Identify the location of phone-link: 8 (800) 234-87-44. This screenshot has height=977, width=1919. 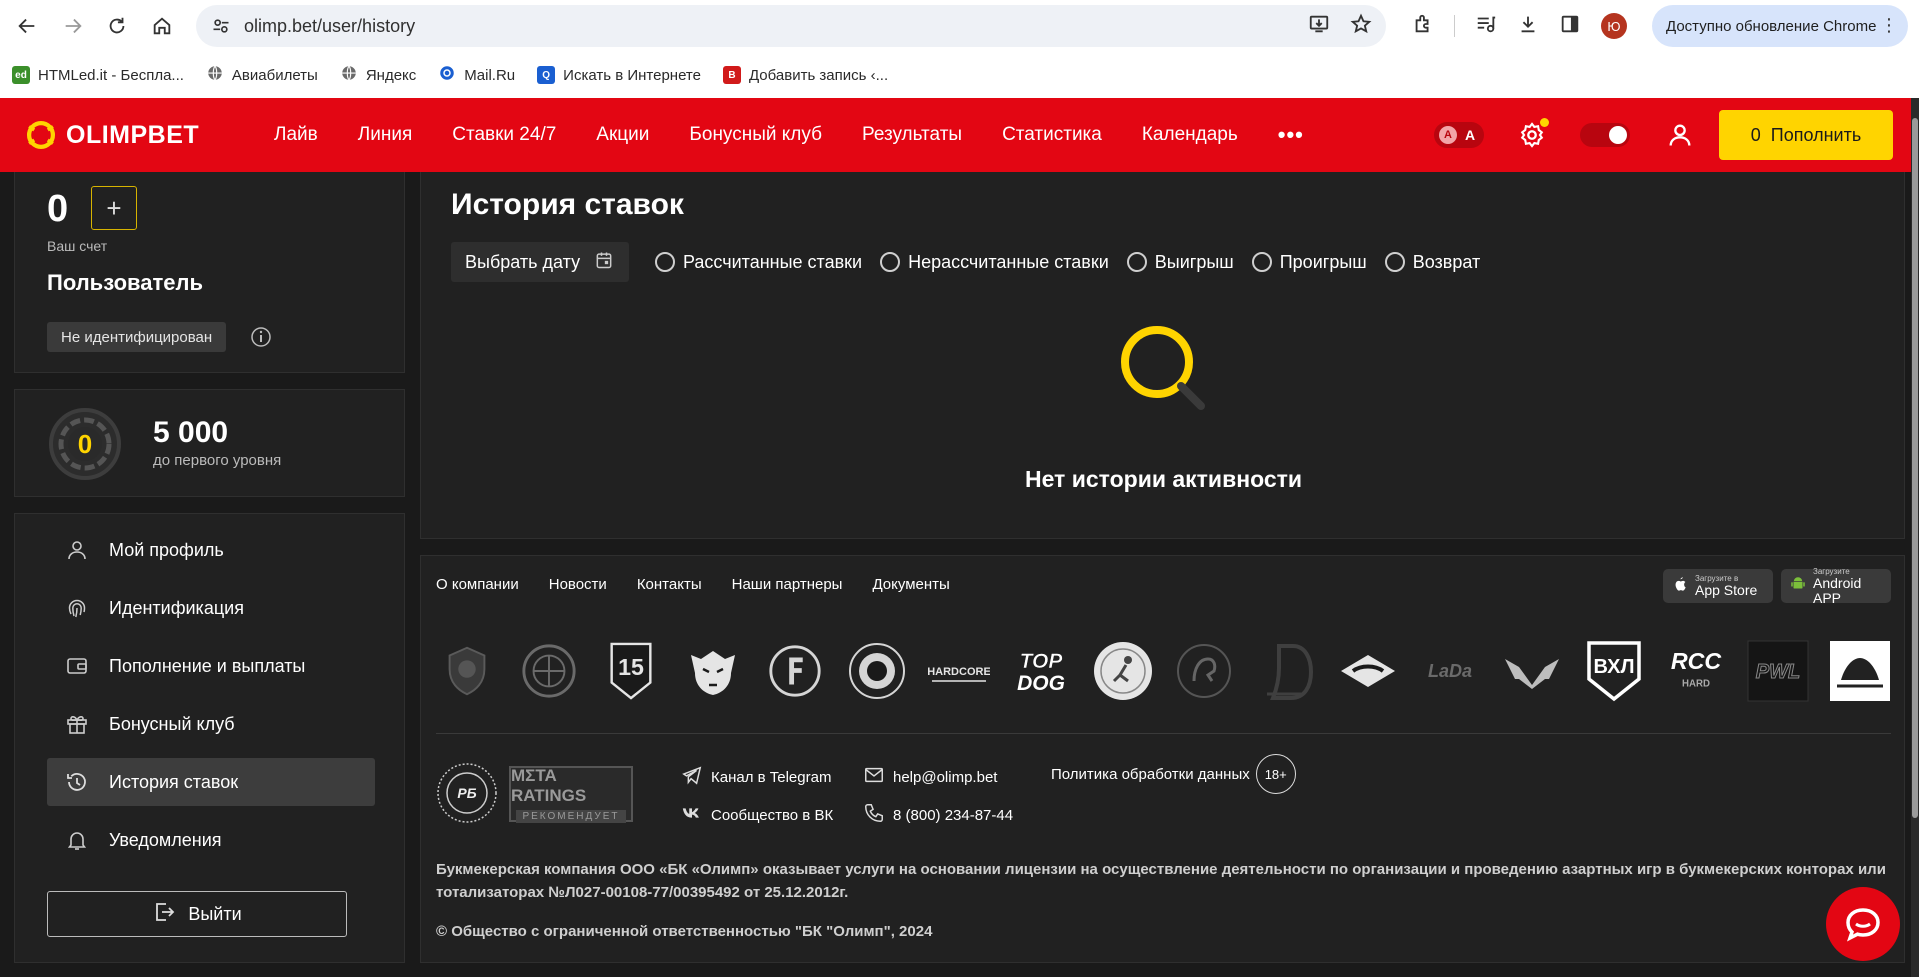
(938, 815).